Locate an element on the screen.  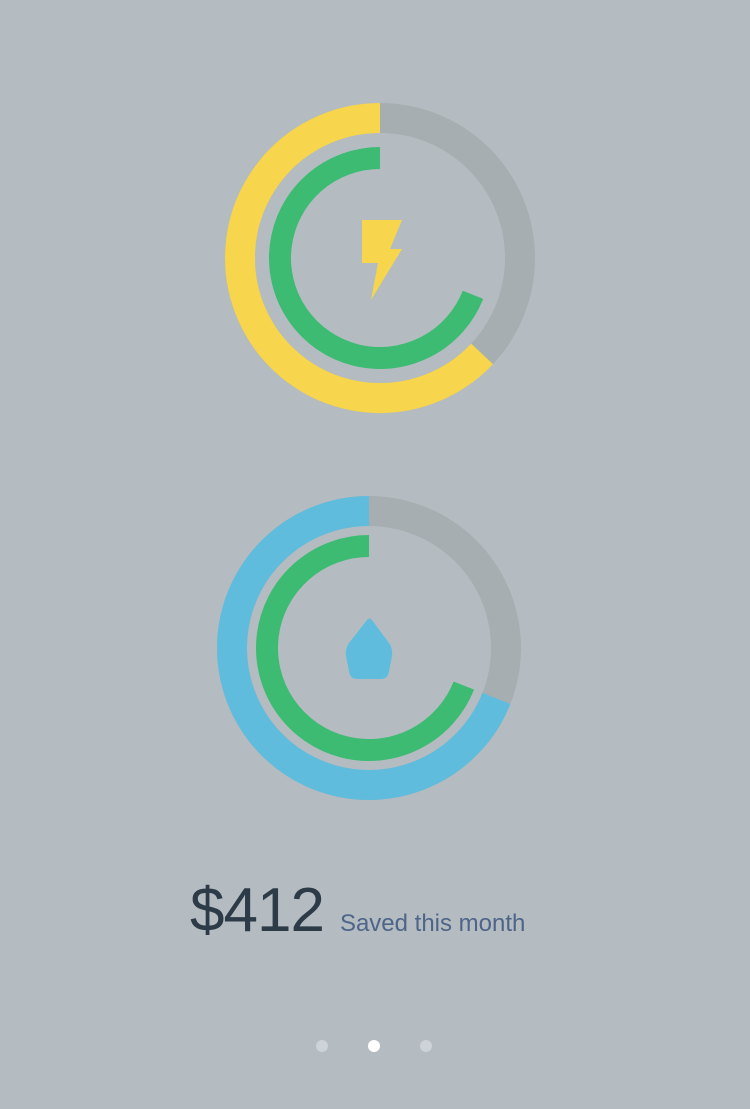
page-indicator is located at coordinates (375, 1046).